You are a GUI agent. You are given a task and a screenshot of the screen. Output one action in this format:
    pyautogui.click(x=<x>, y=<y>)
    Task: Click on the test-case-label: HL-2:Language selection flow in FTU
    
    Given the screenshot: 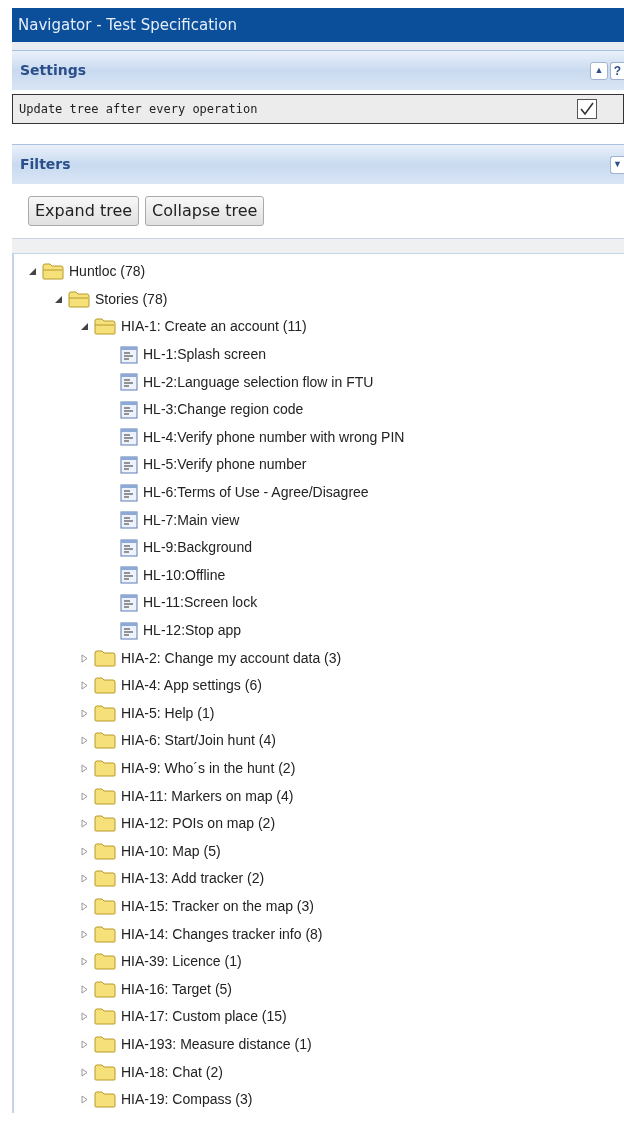 What is the action you would take?
    pyautogui.click(x=258, y=382)
    